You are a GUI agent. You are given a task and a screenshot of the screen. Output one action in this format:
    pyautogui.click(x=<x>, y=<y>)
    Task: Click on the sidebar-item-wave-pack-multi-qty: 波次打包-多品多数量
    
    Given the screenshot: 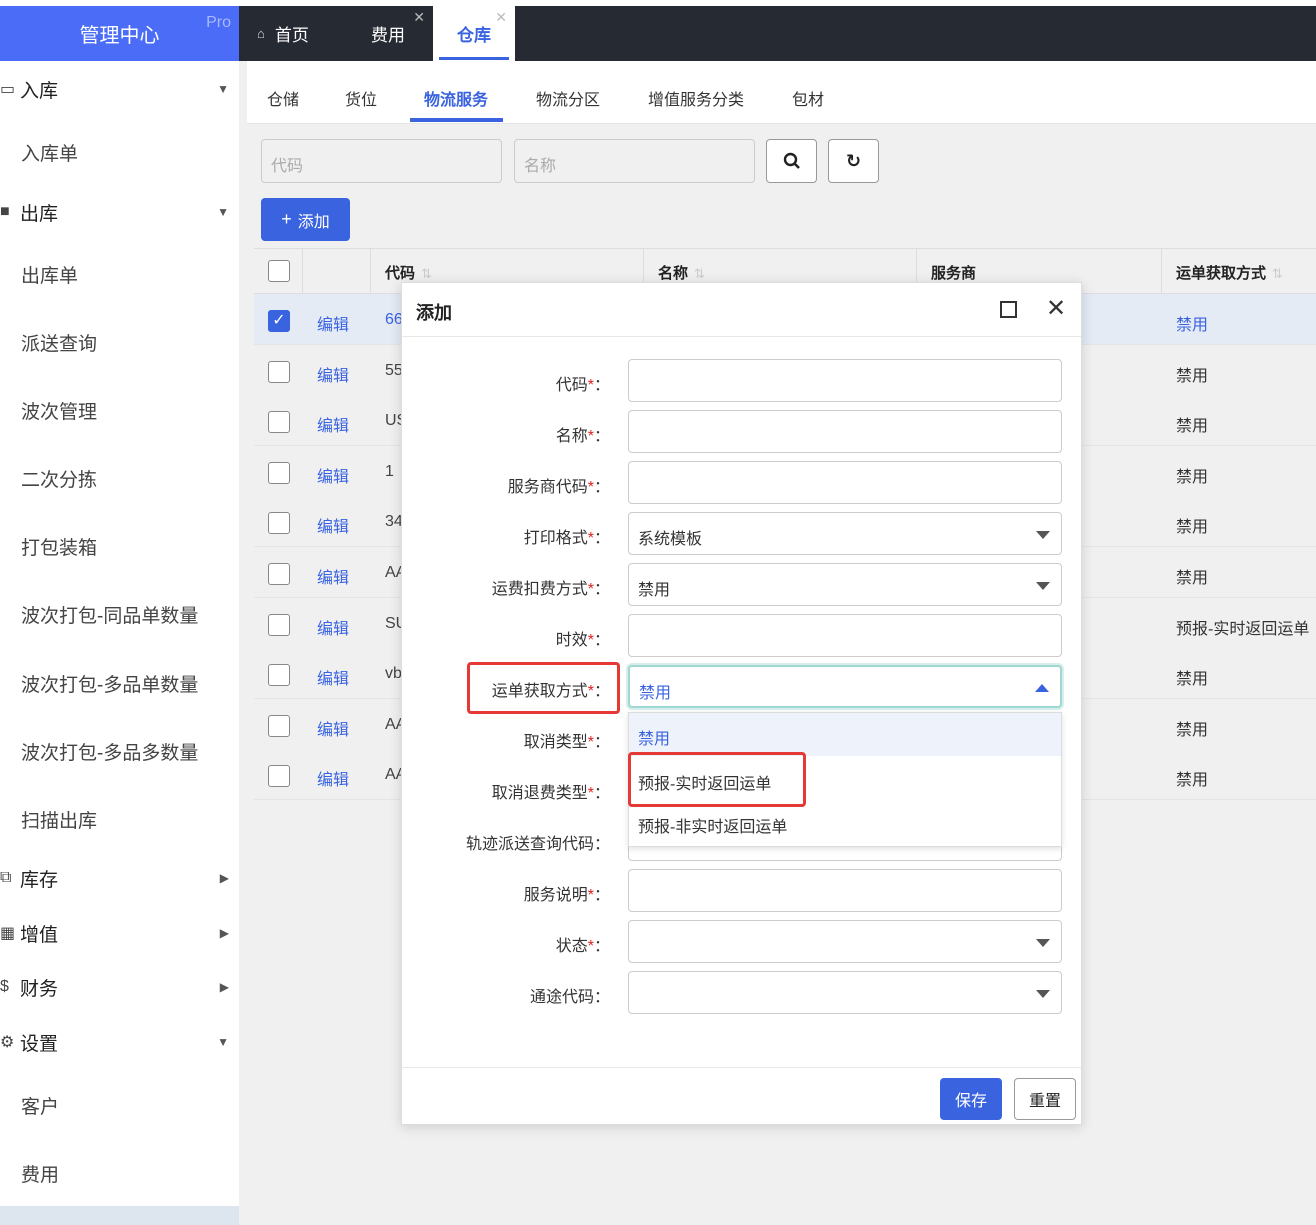 What is the action you would take?
    pyautogui.click(x=109, y=751)
    